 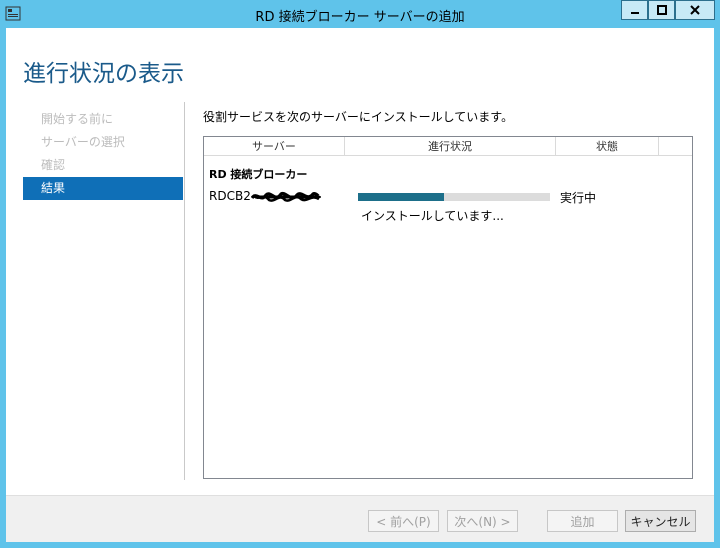 What do you see at coordinates (578, 198) in the screenshot?
I see `status-text: 実行中` at bounding box center [578, 198].